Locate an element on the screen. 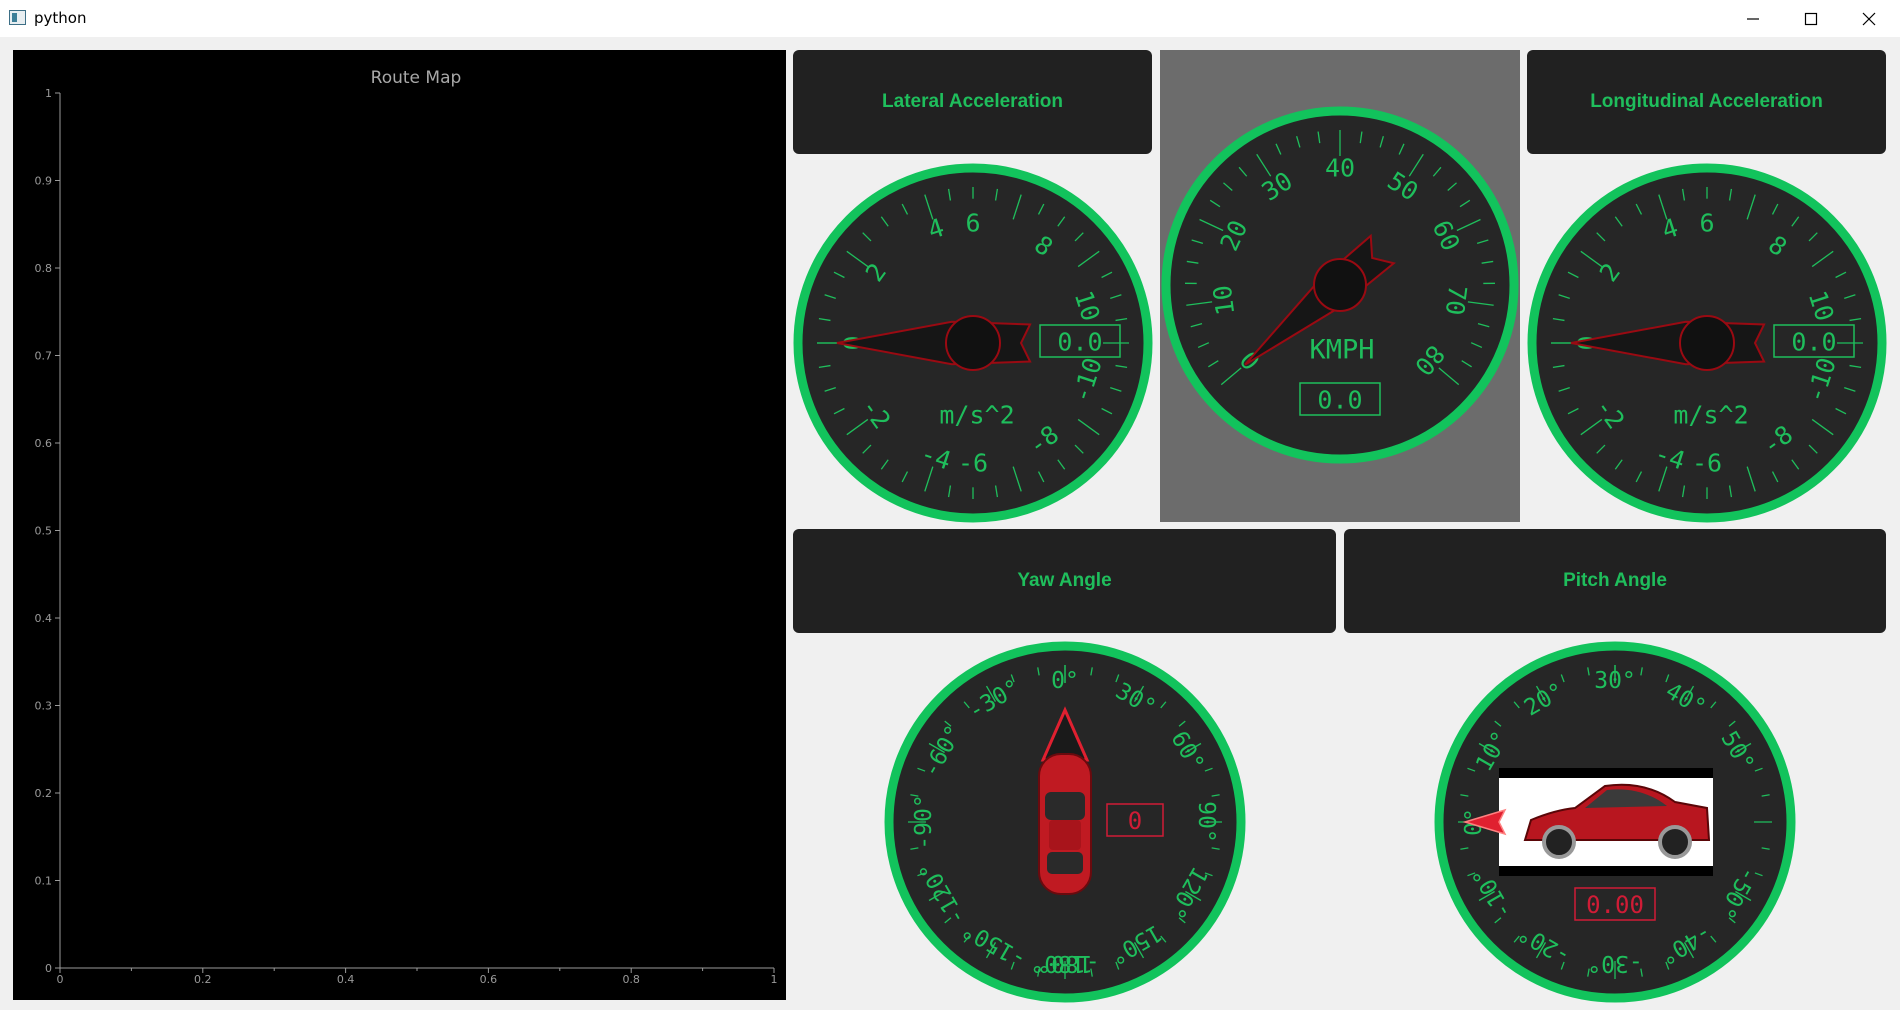 The height and width of the screenshot is (1010, 1900). maximize-icon is located at coordinates (1811, 18).